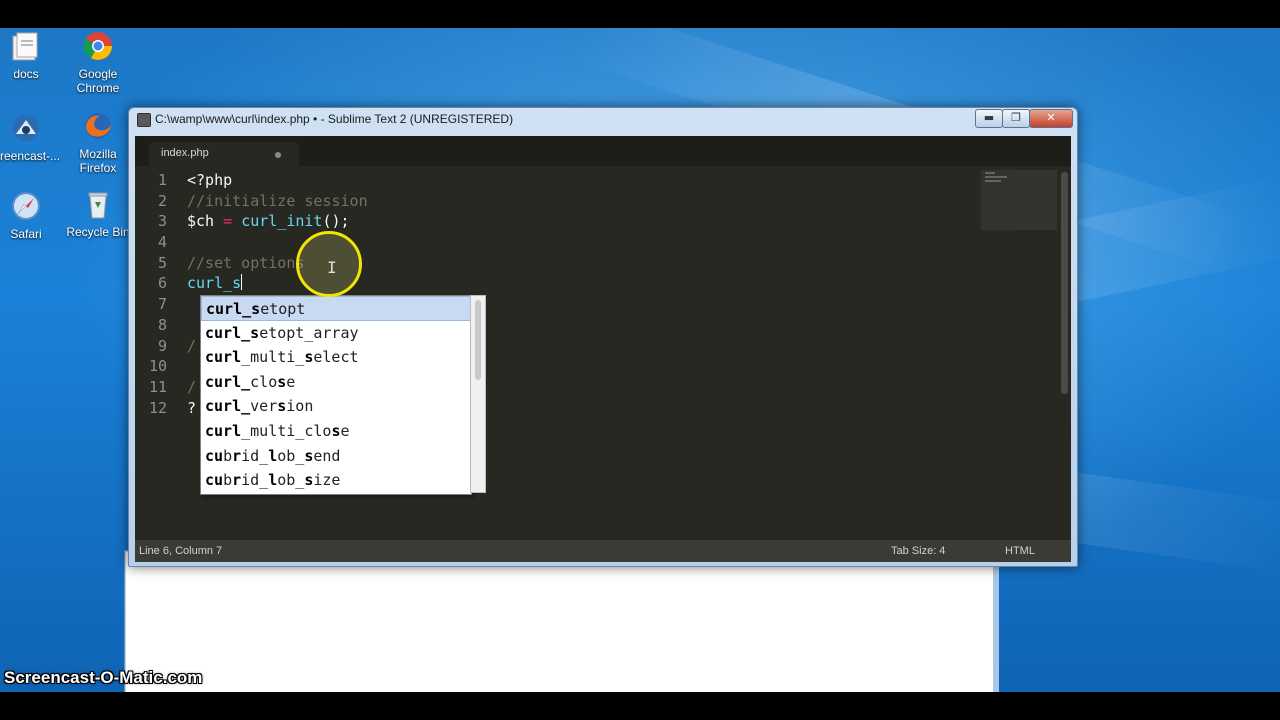 Image resolution: width=1280 pixels, height=720 pixels. What do you see at coordinates (603, 551) in the screenshot?
I see `status-bar: Line 6, Column 7 Tab Size: 4 HTML` at bounding box center [603, 551].